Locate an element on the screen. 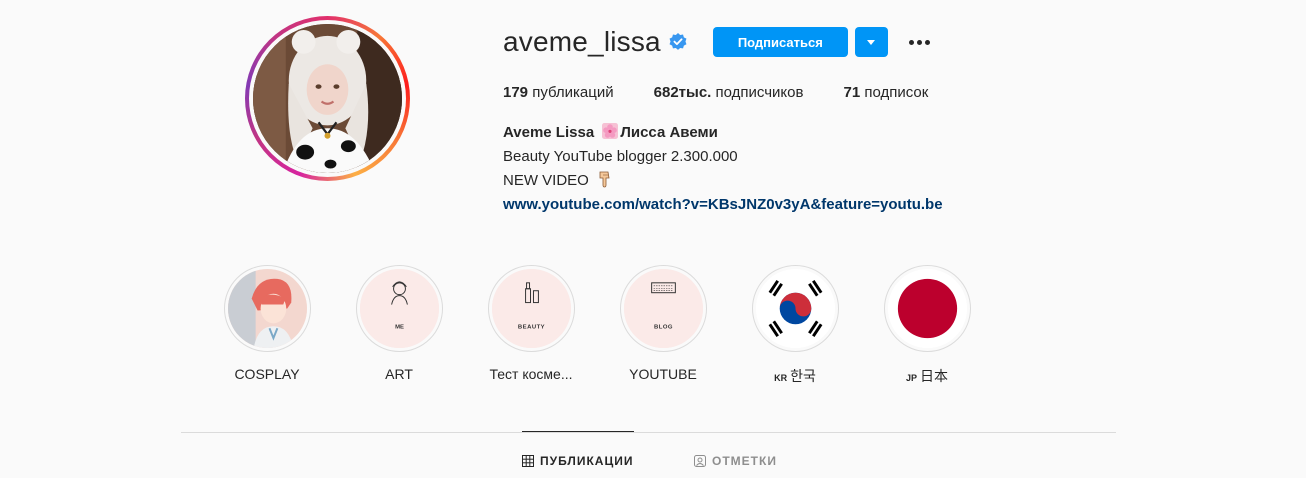  pointing-down-hand-icon is located at coordinates (604, 179).